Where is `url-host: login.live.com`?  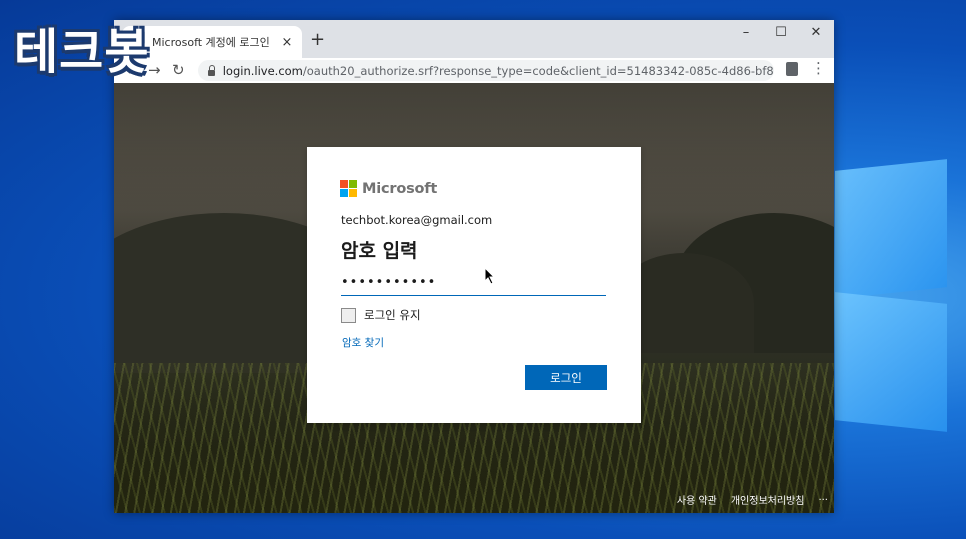
url-host: login.live.com is located at coordinates (262, 70).